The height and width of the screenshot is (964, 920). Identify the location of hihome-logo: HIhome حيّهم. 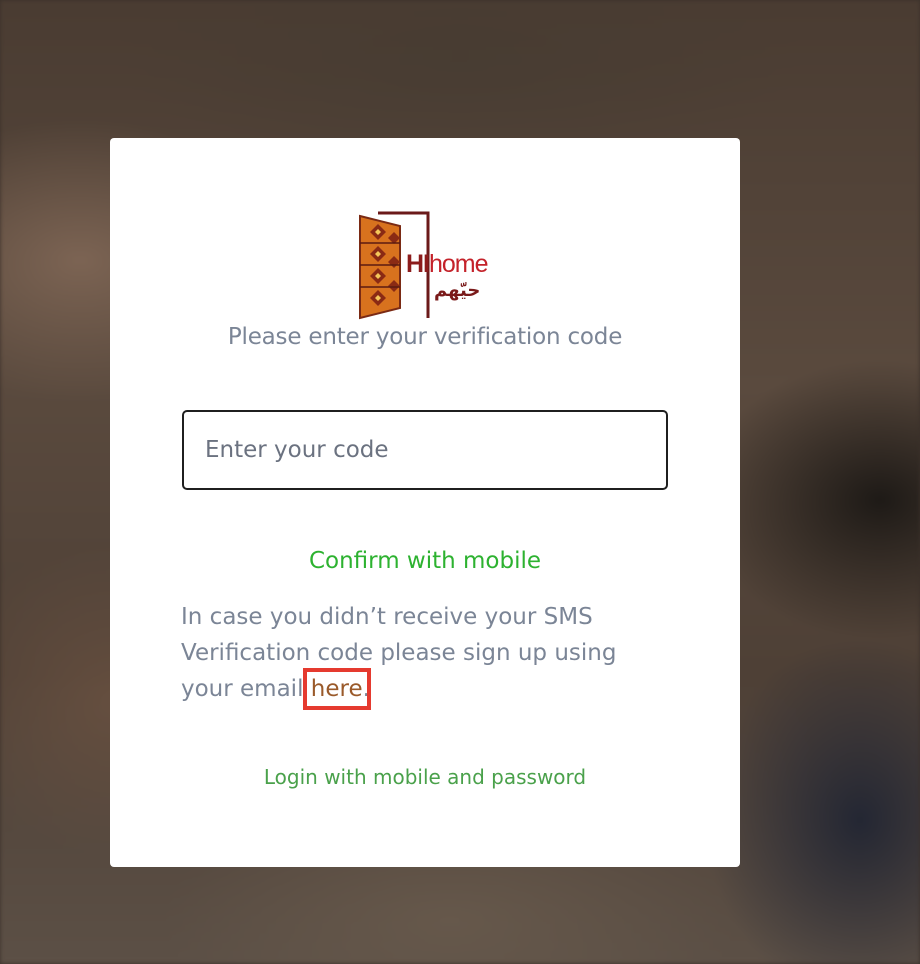
(426, 265).